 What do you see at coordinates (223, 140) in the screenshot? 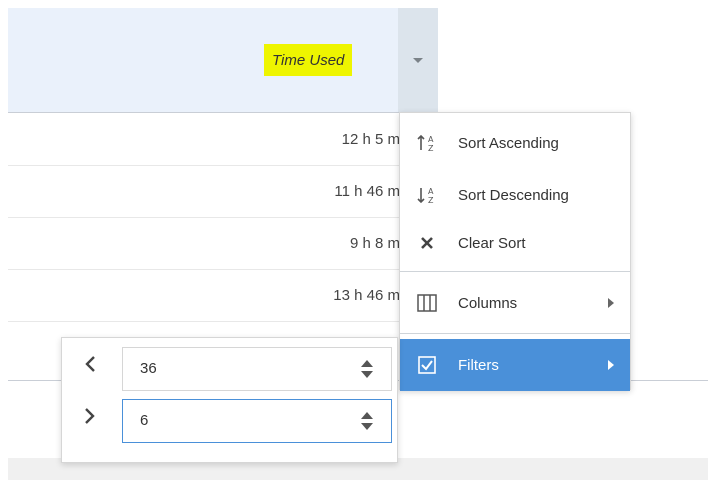
I see `table-row: 12 h 5 m` at bounding box center [223, 140].